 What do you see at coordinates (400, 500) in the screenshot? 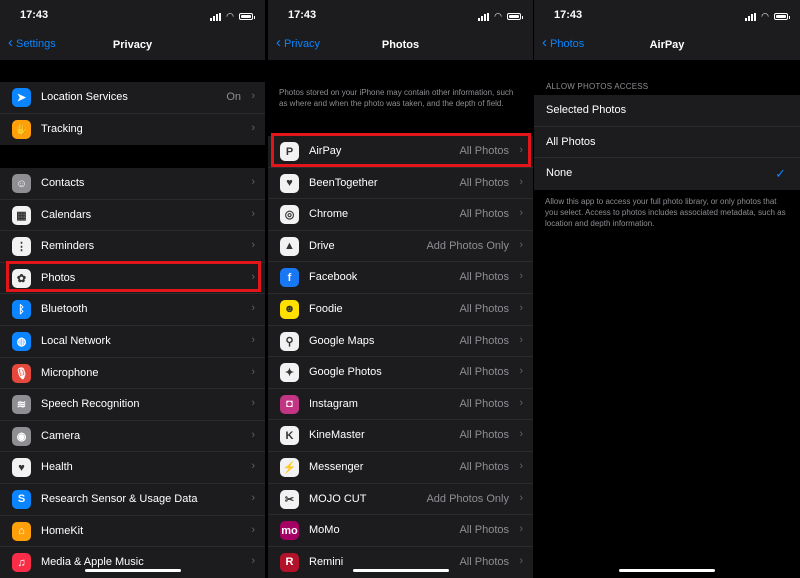
I see `app-row-mojo-cut: ✂ MOJO CUT Add Photos Only ›` at bounding box center [400, 500].